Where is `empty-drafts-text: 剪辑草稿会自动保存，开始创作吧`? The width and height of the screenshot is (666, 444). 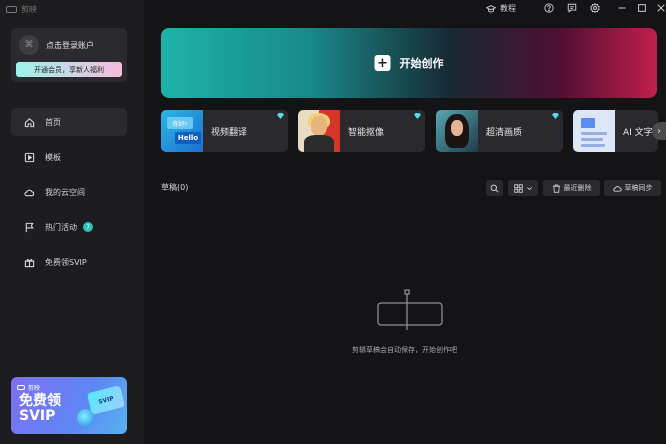
empty-drafts-text: 剪辑草稿会自动保存，开始创作吧 is located at coordinates (404, 350).